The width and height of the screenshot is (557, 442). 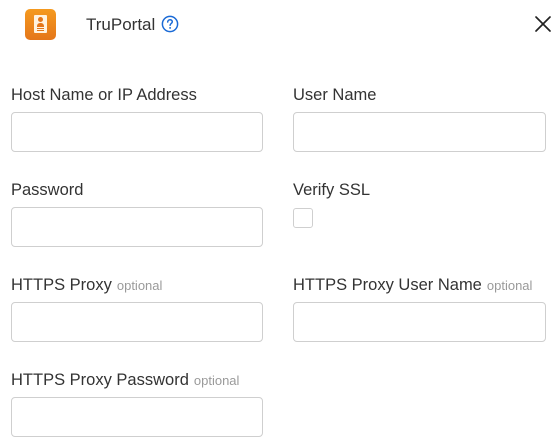 I want to click on dialog-header: TruPortal, so click(x=278, y=25).